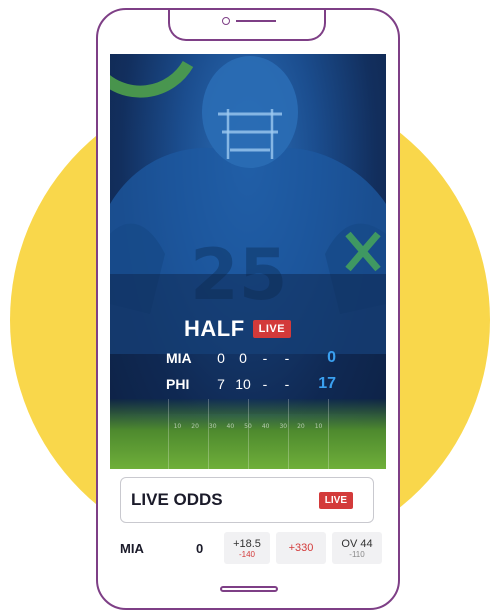 The width and height of the screenshot is (499, 615). What do you see at coordinates (357, 554) in the screenshot?
I see `total-price: -110` at bounding box center [357, 554].